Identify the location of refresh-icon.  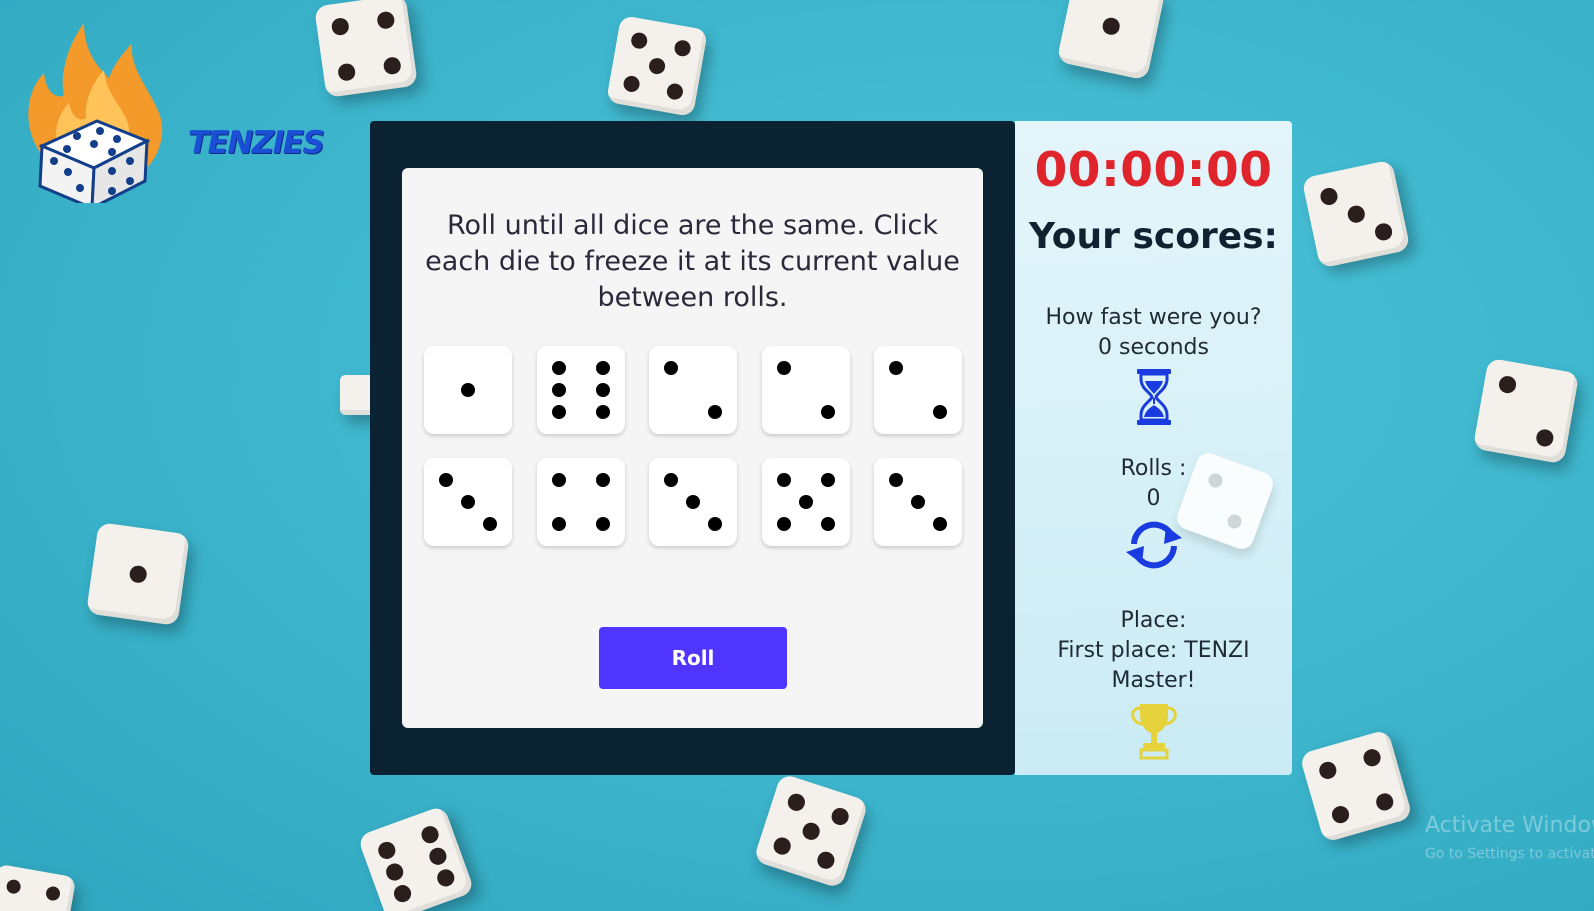
(1153, 545).